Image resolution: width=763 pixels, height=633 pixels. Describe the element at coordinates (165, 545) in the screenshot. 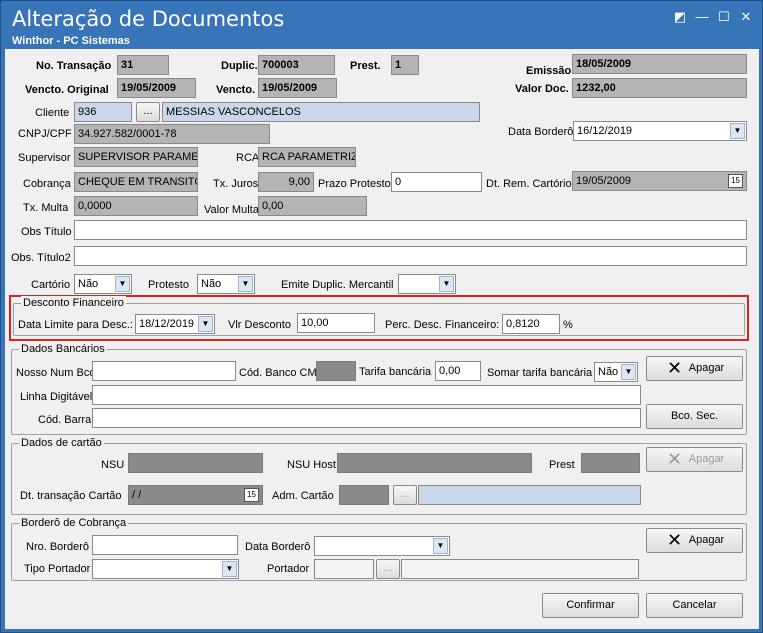

I see `nro-bordero-input` at that location.